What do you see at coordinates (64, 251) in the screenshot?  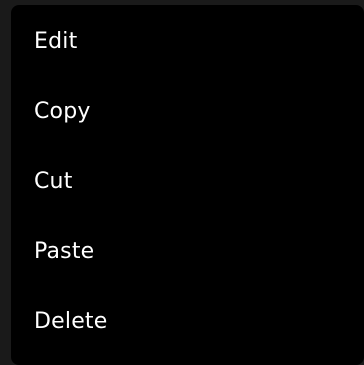 I see `menu-item-label: Paste` at bounding box center [64, 251].